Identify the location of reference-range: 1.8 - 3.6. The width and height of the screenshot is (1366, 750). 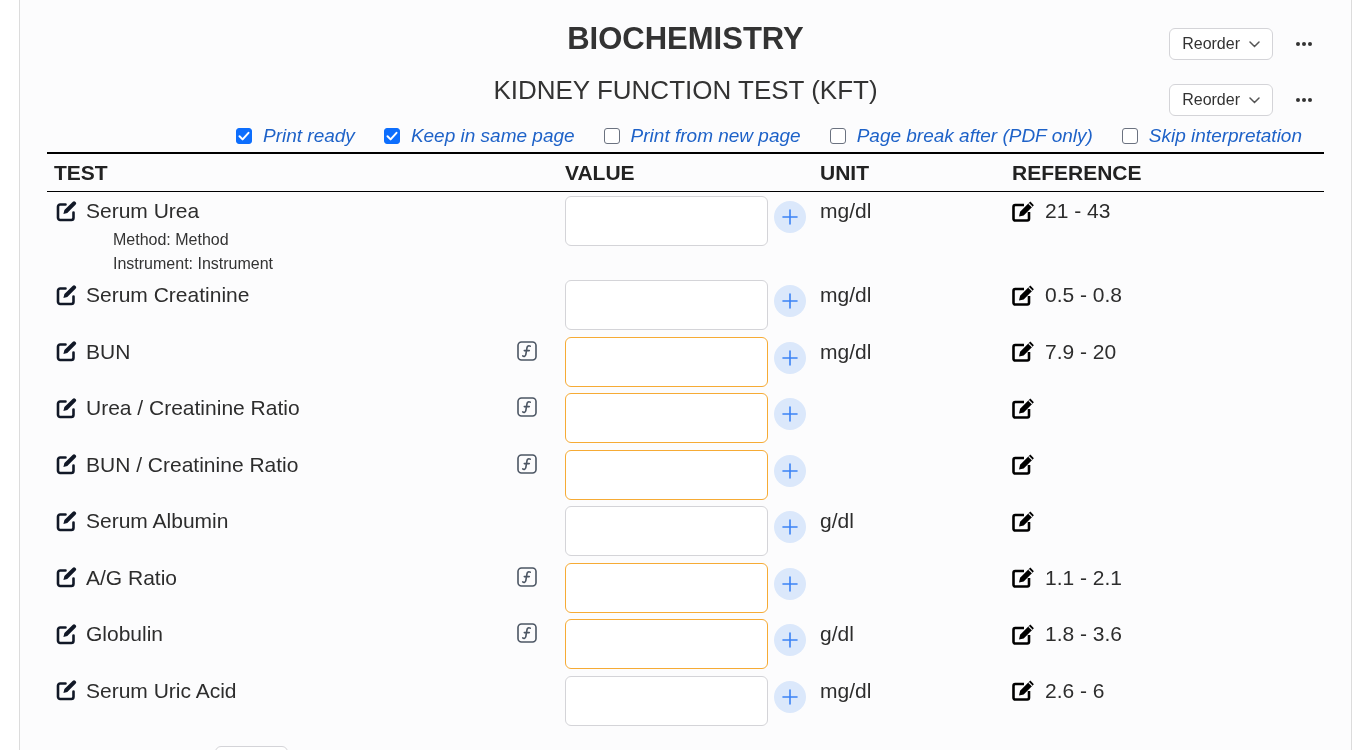
(1084, 634).